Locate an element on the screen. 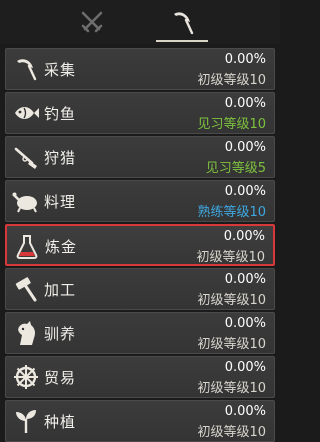  skill-name: 炼金 is located at coordinates (61, 247).